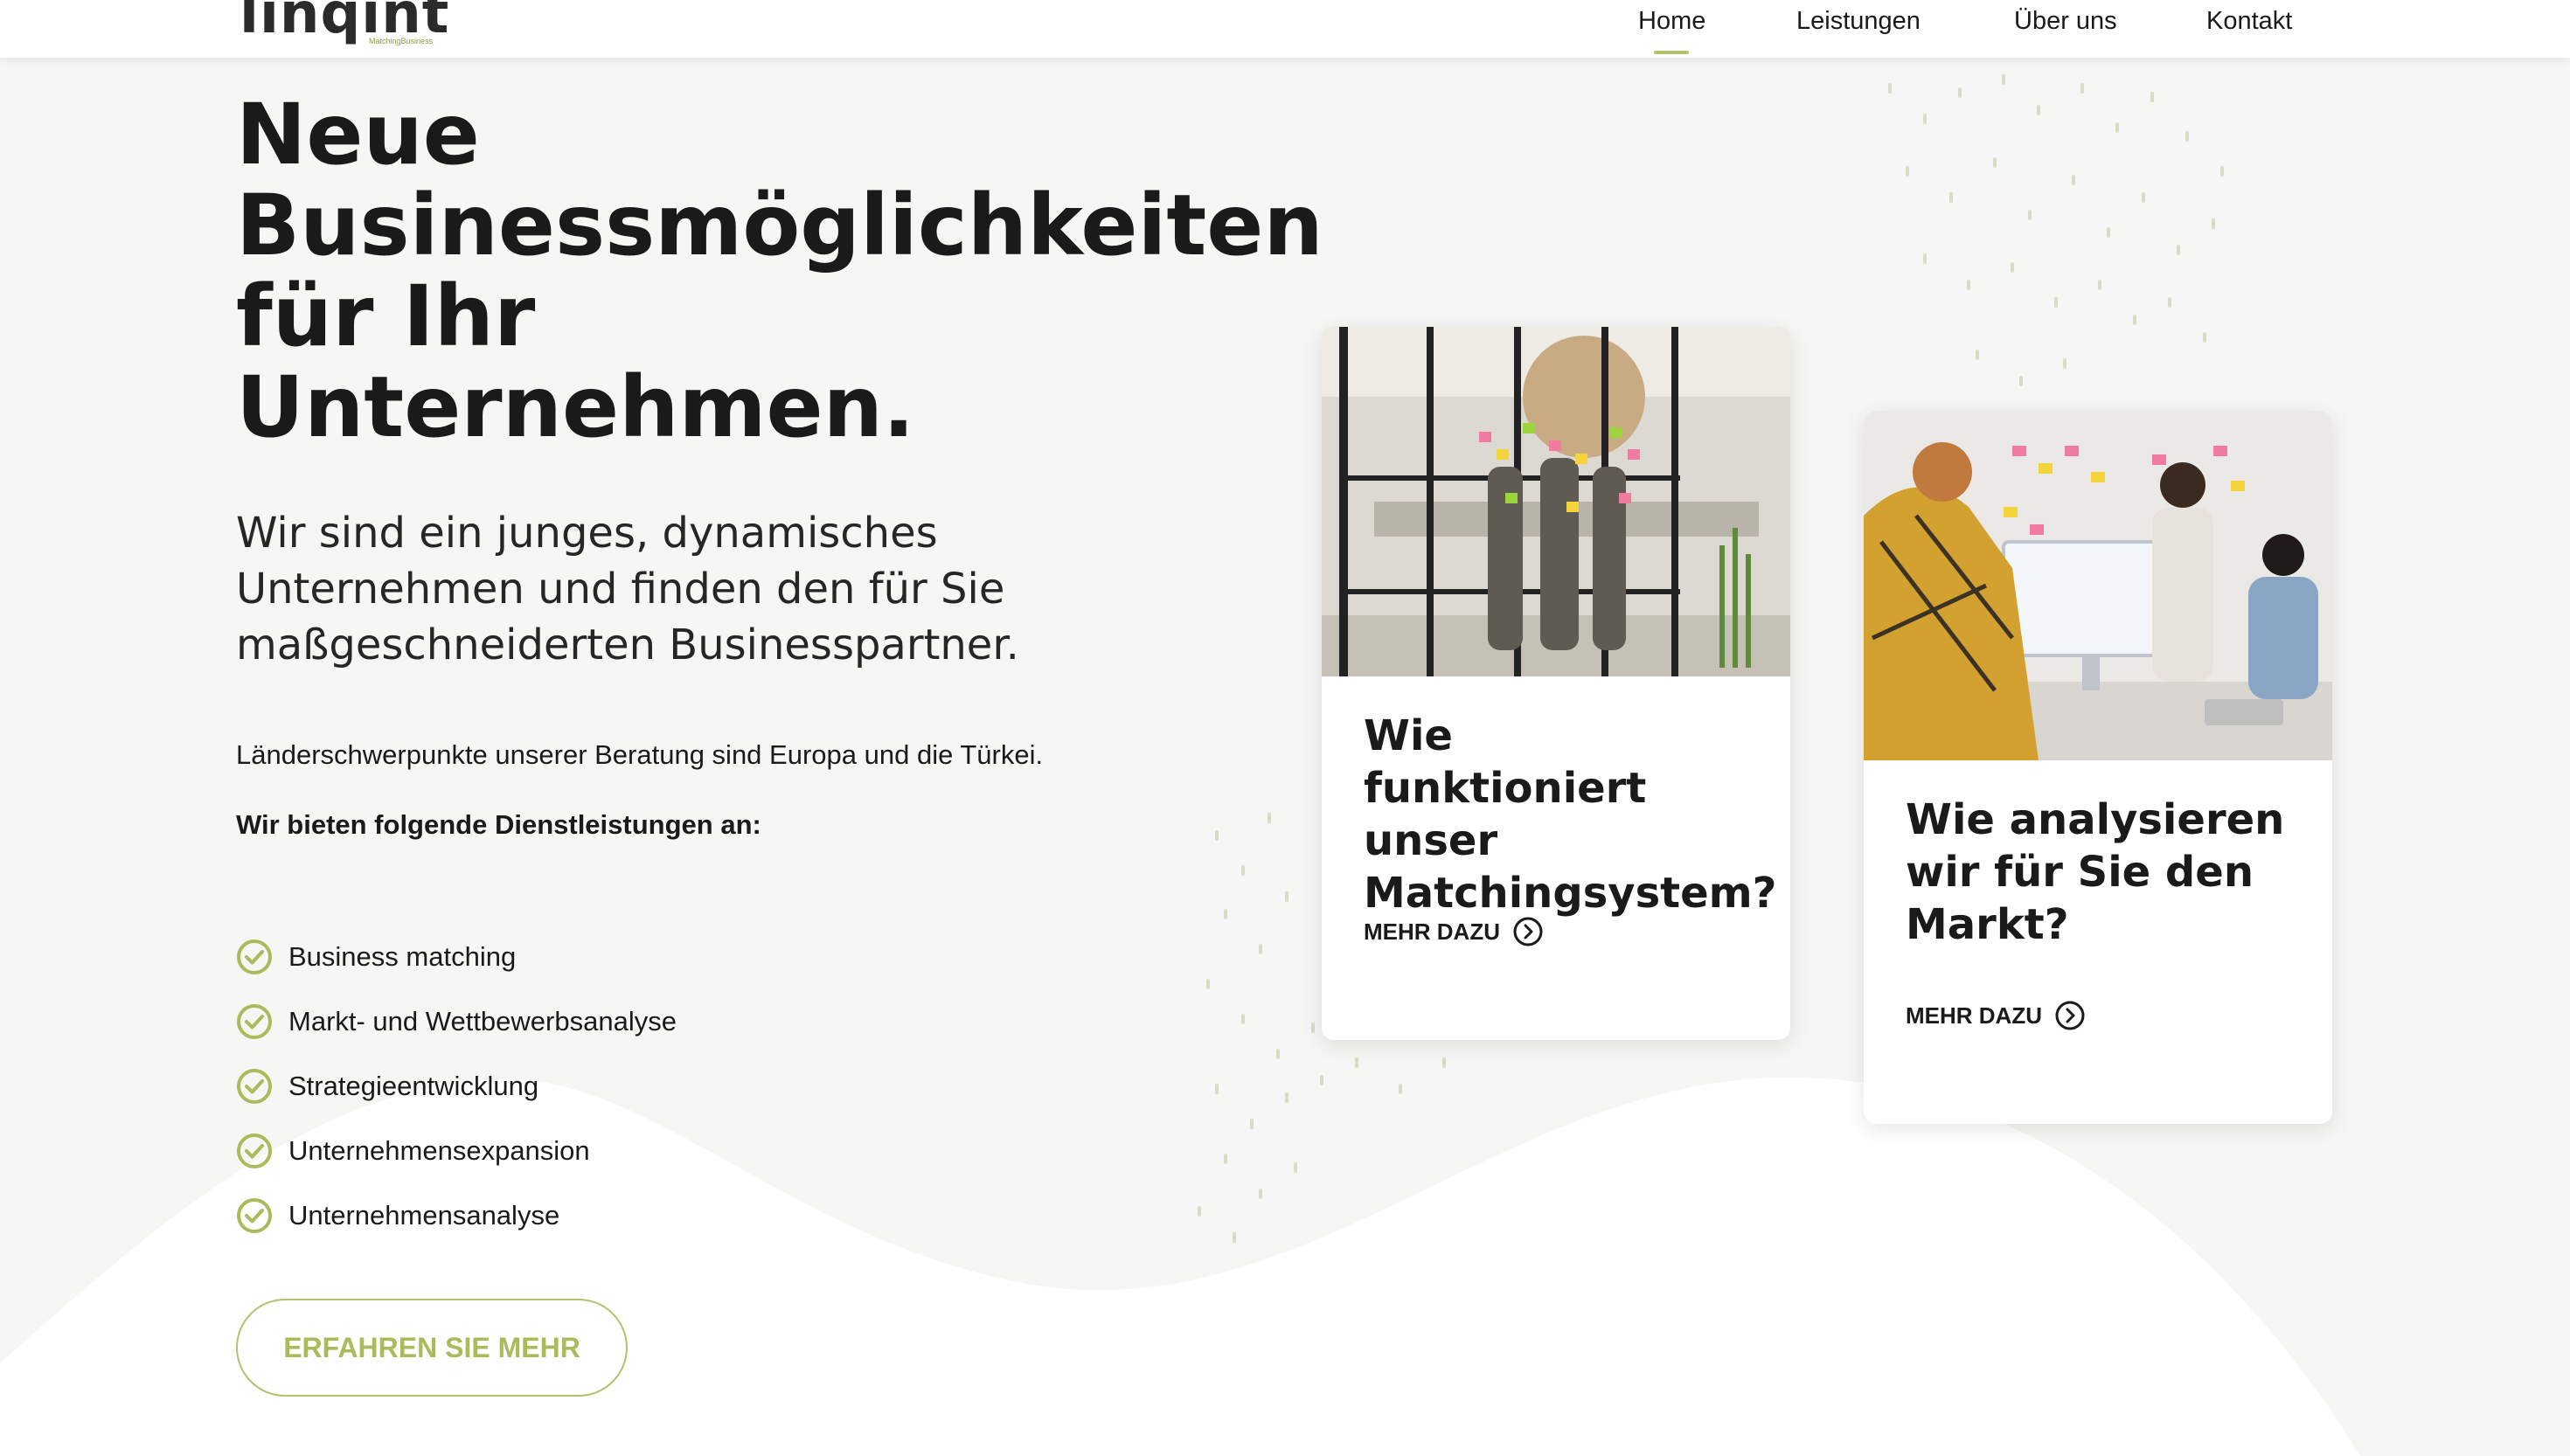 The height and width of the screenshot is (1456, 2570). I want to click on service-label: Unternehmensanalyse, so click(424, 1215).